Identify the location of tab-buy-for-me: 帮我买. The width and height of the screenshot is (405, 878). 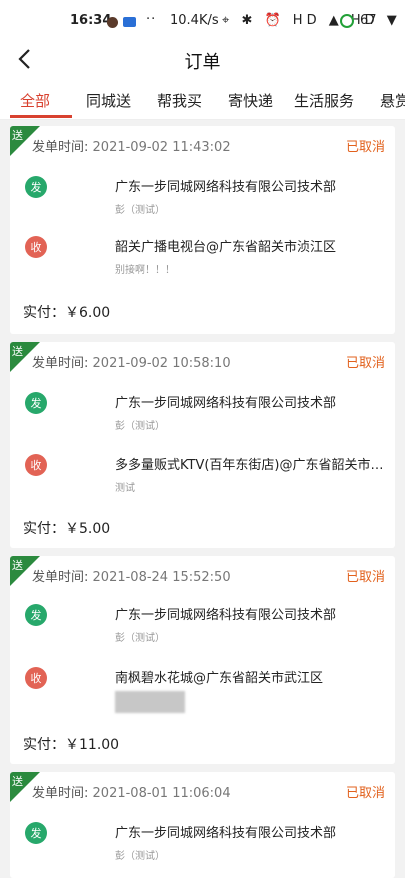
(179, 100).